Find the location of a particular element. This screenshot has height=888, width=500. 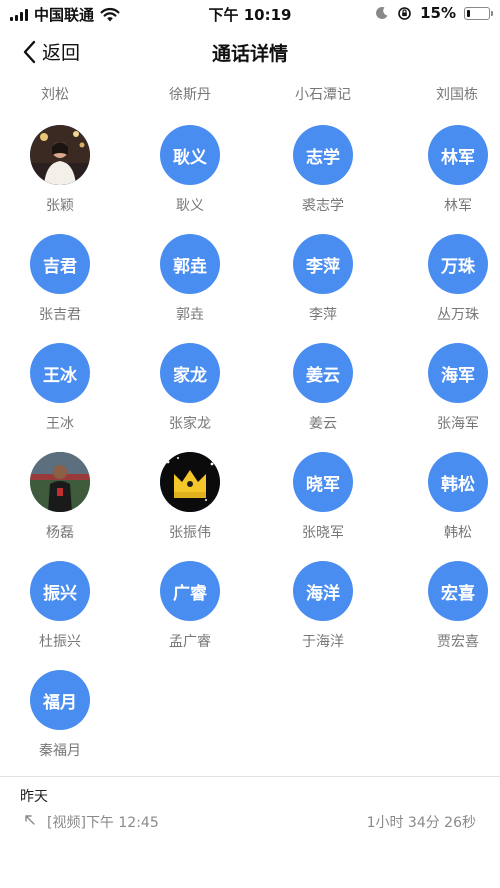

contact-cell: 海军 张海军 is located at coordinates (449, 395).